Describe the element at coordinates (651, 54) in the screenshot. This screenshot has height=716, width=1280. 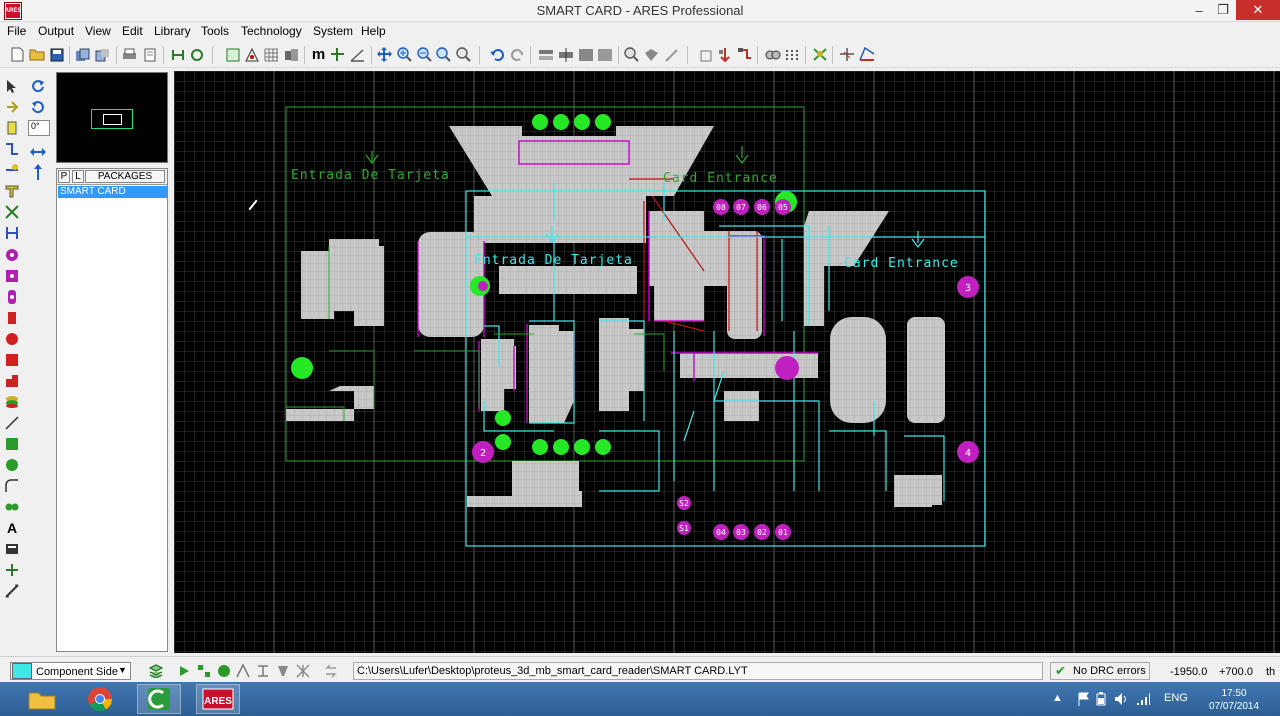
I see `make-package-icon` at that location.